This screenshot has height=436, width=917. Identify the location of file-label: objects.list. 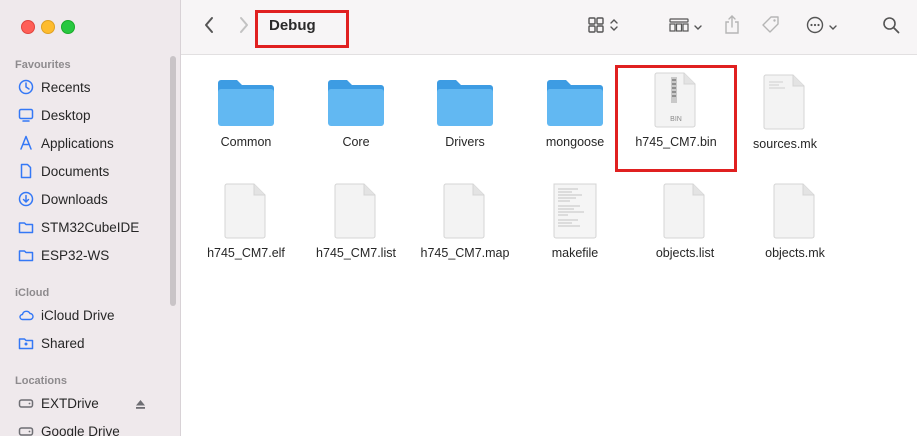
(685, 253).